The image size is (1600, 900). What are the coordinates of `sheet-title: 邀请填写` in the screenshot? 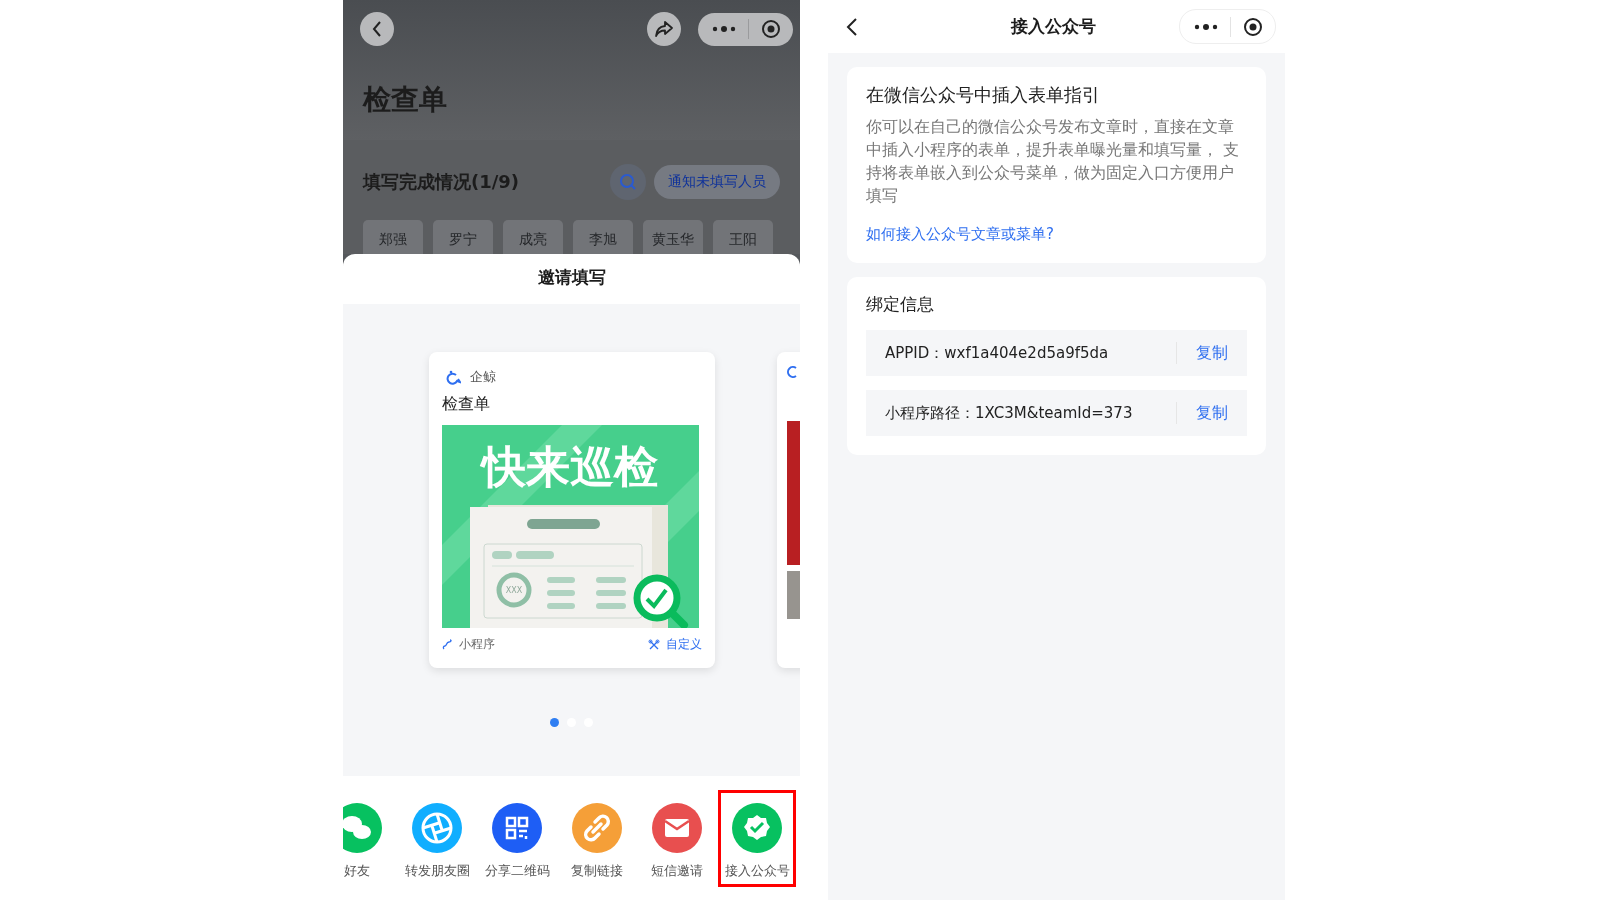 It's located at (571, 277).